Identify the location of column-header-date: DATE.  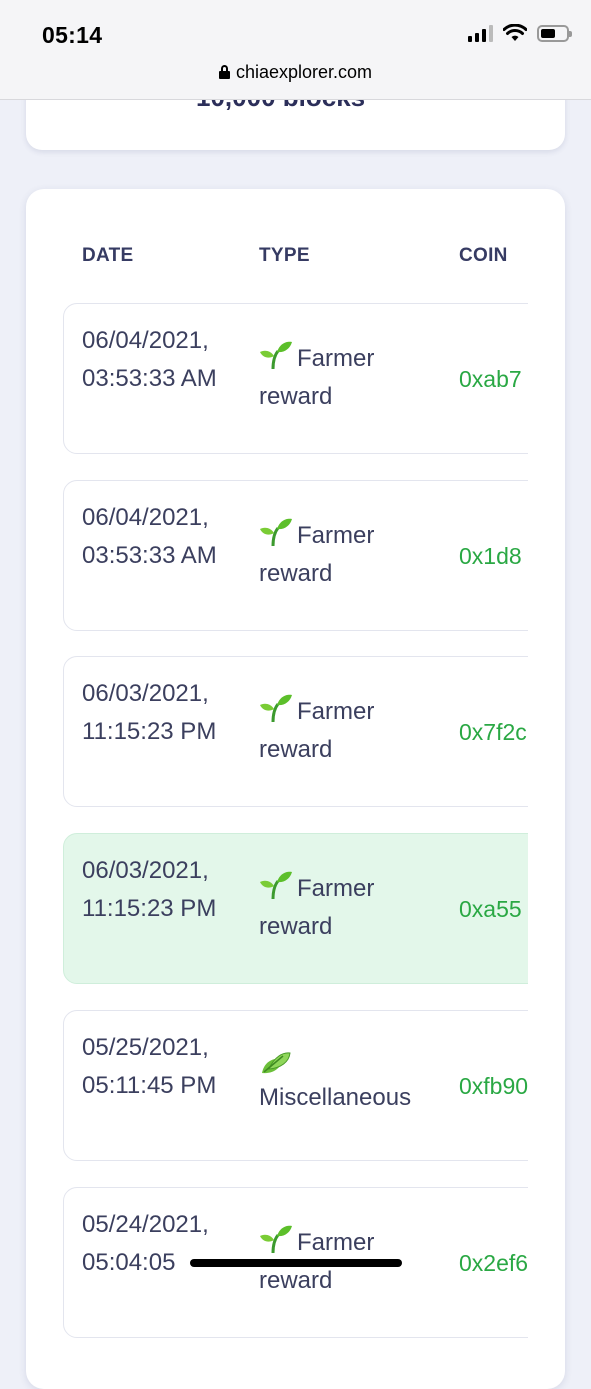
(108, 256).